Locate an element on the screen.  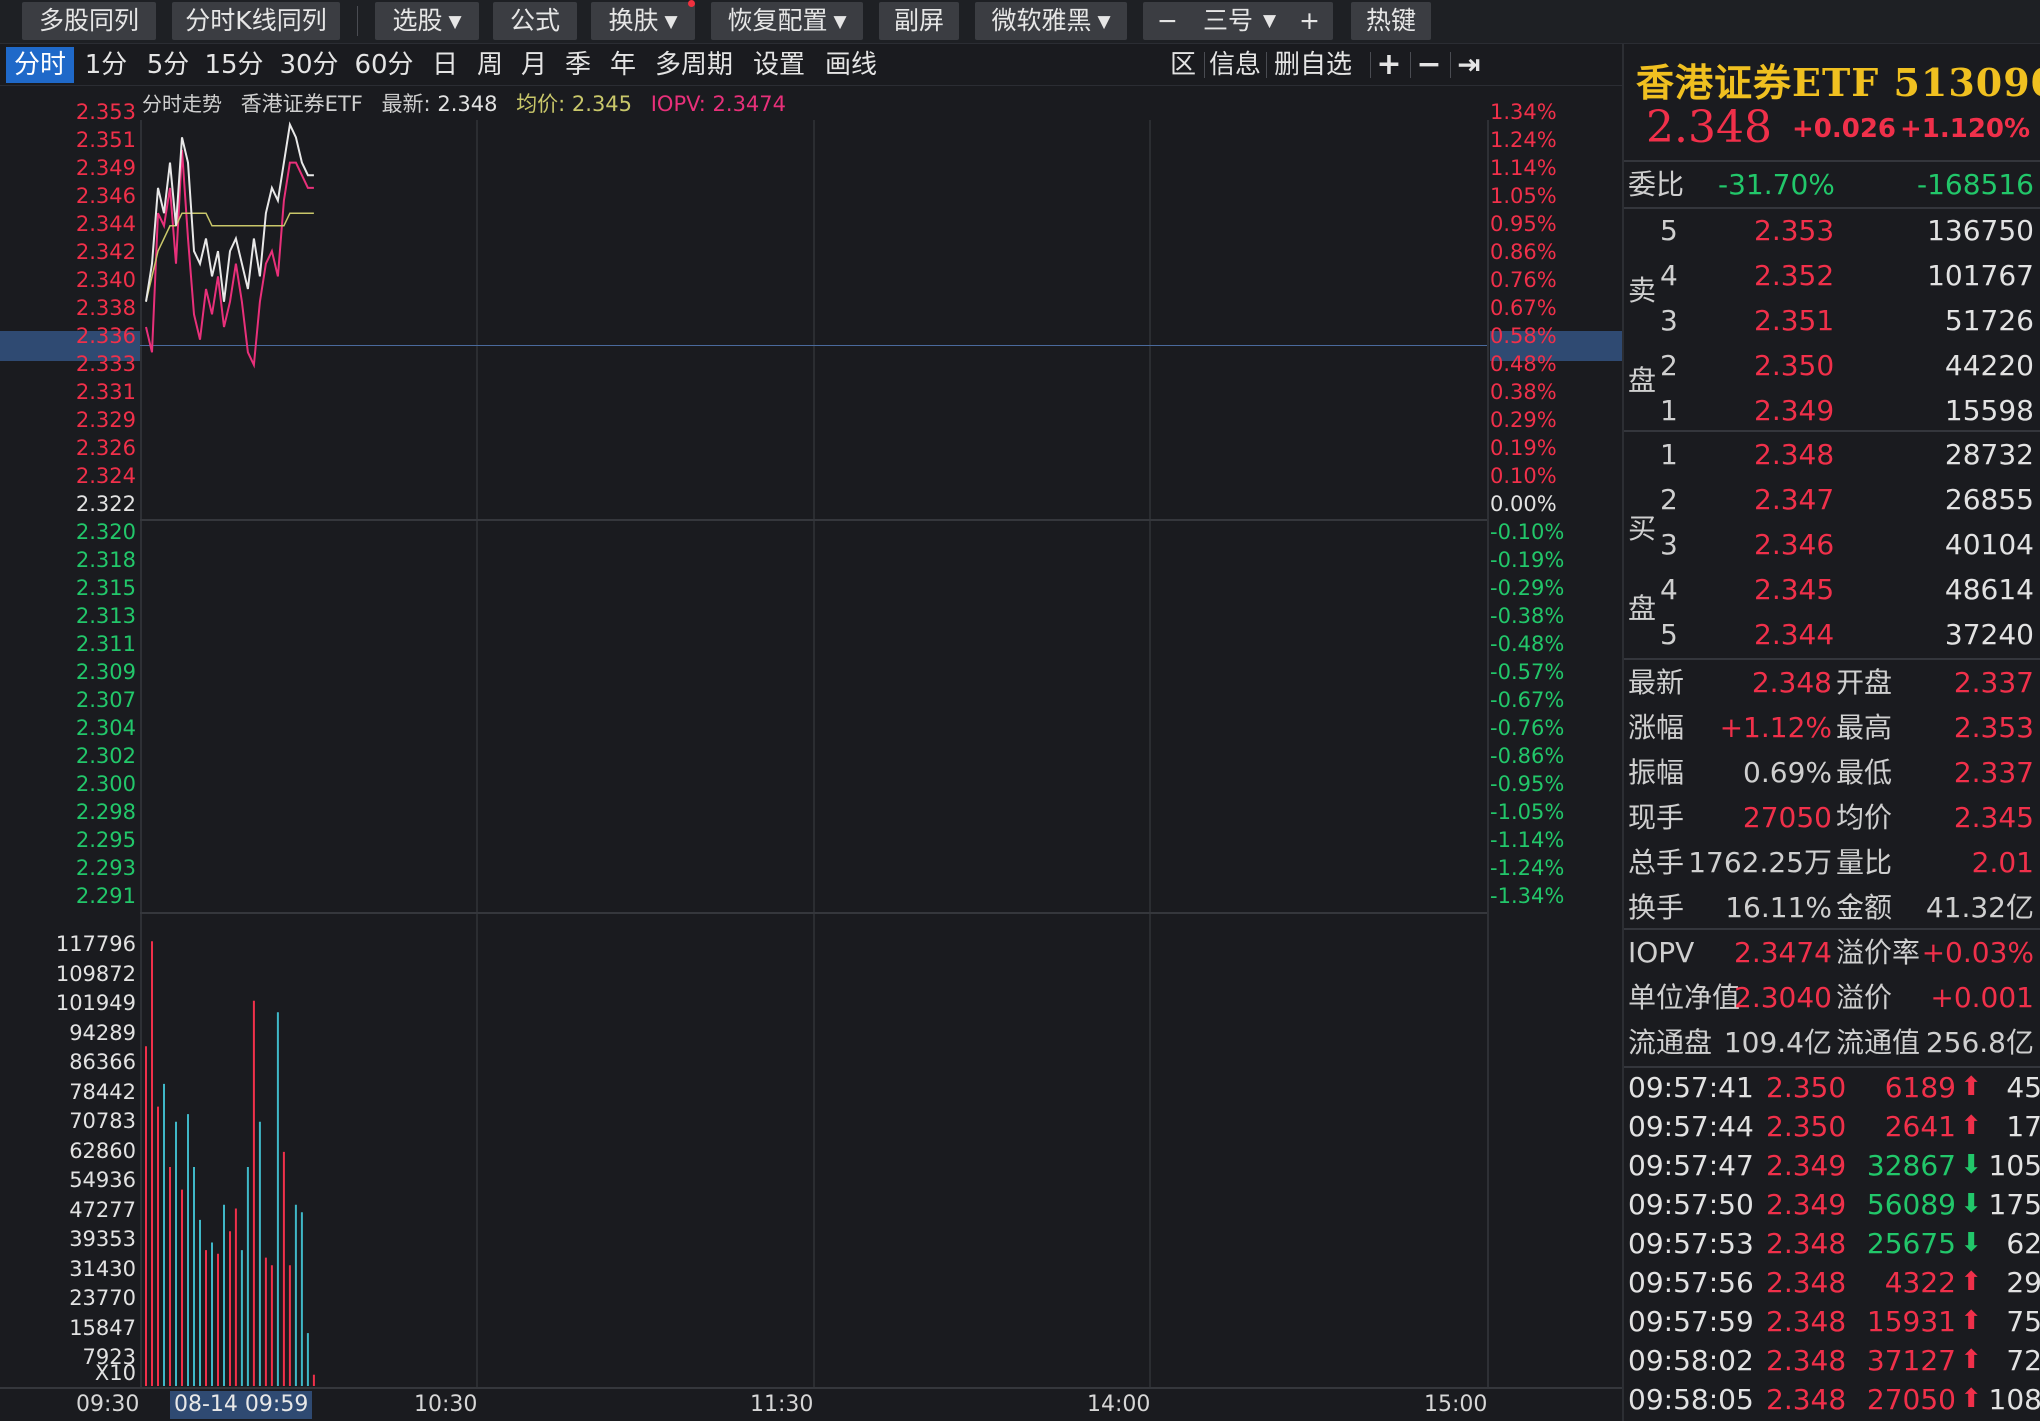
order-price: 2.345 is located at coordinates (1794, 589).